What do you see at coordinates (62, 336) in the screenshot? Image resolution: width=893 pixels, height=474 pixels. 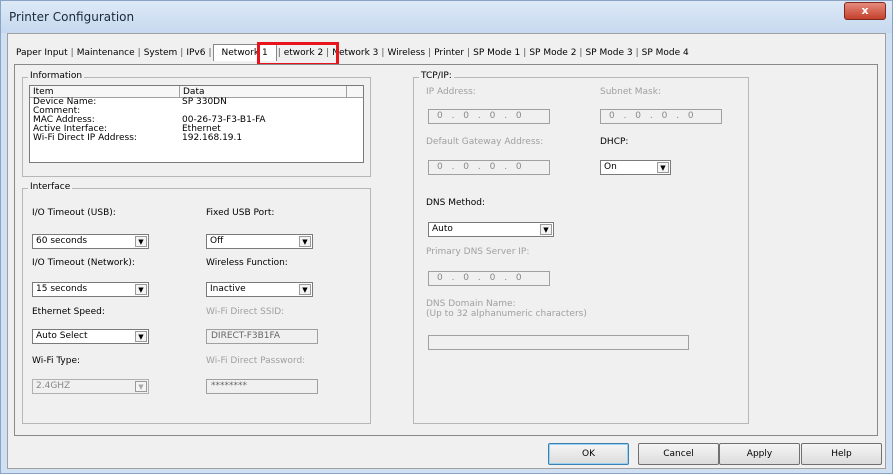 I see `ethernet-speed-value: Auto Select` at bounding box center [62, 336].